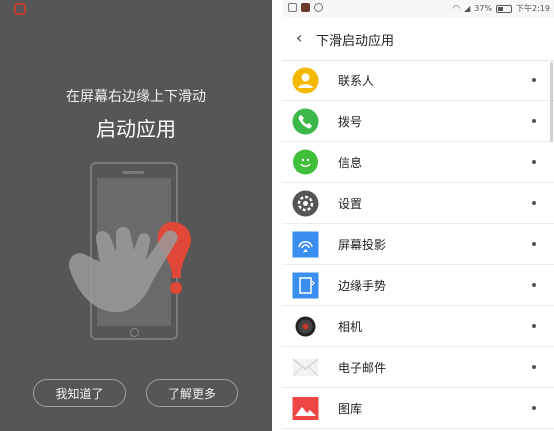 Image resolution: width=554 pixels, height=431 pixels. I want to click on signal-icon: ◢, so click(467, 8).